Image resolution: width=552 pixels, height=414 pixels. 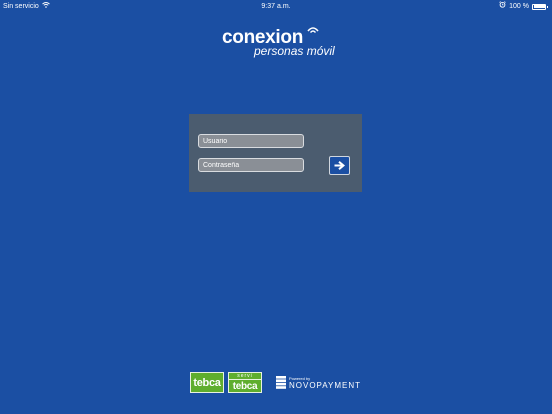 I want to click on novopayment-logo: Powered by NOVOPAYMENT, so click(x=321, y=384).